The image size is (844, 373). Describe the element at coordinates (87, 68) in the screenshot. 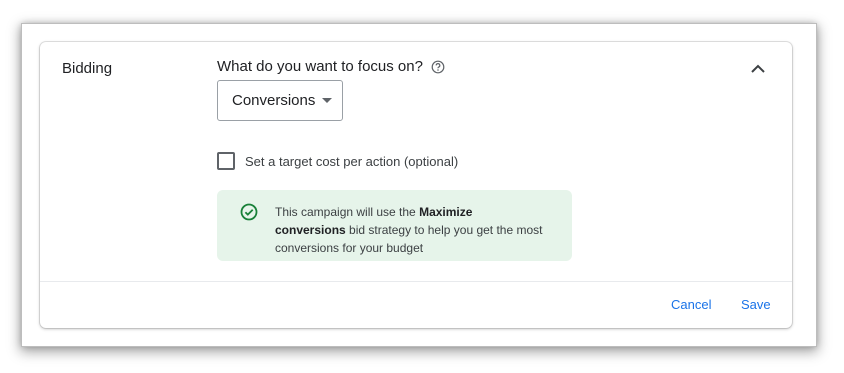

I see `section-title: Bidding` at that location.